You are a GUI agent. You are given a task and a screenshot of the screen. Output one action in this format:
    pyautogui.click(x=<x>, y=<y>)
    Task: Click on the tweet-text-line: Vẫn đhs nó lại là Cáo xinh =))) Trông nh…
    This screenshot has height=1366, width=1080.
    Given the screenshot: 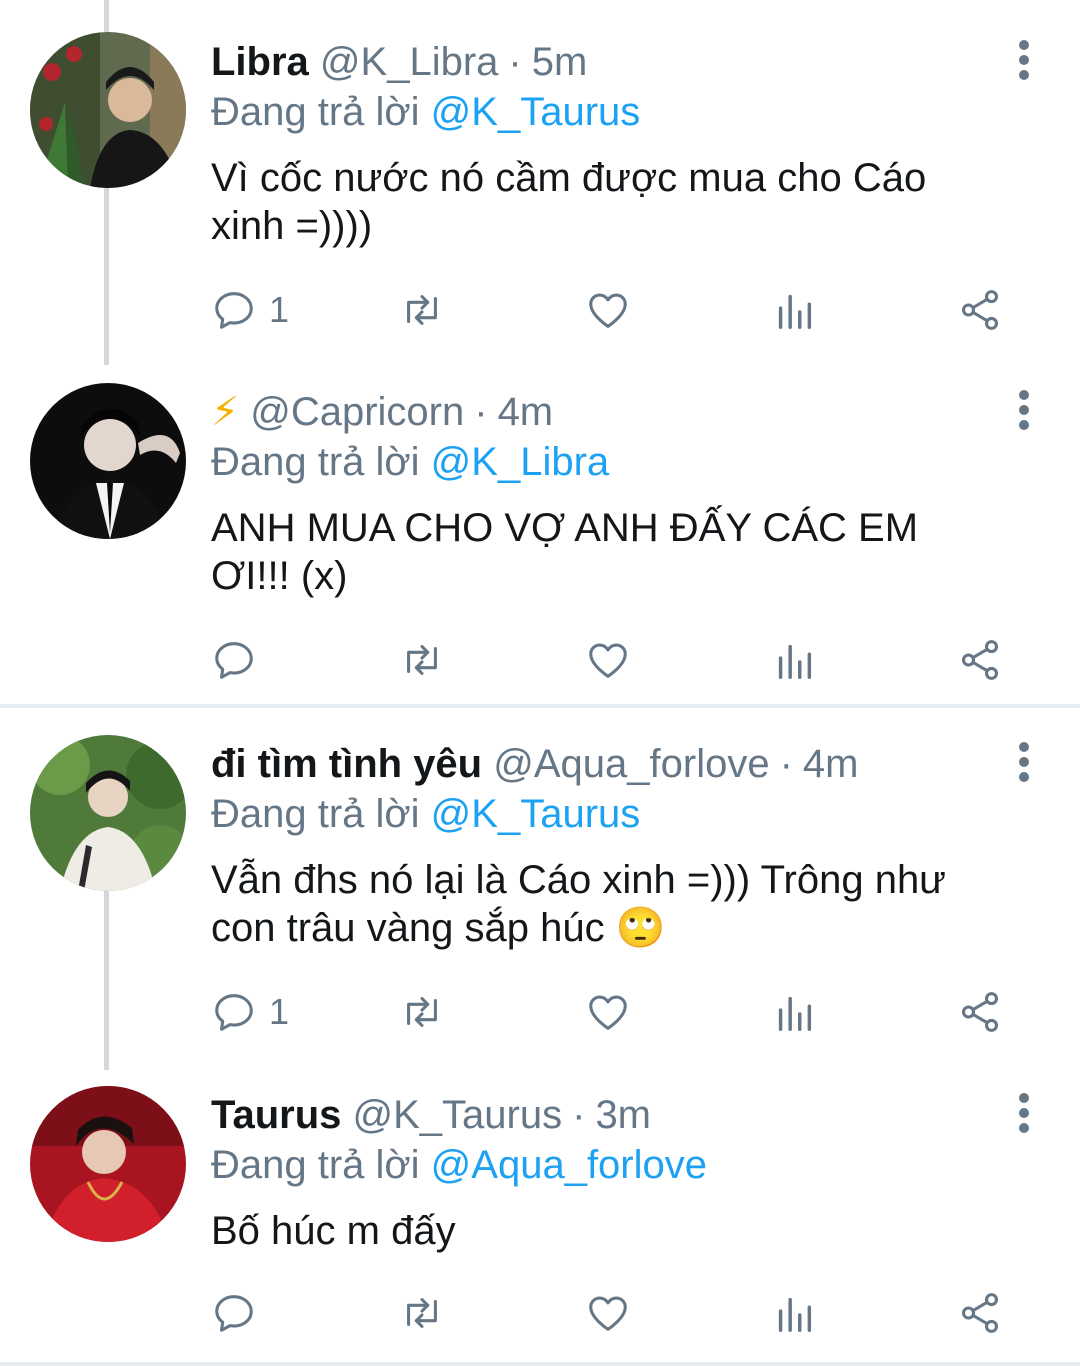 What is the action you would take?
    pyautogui.click(x=578, y=880)
    